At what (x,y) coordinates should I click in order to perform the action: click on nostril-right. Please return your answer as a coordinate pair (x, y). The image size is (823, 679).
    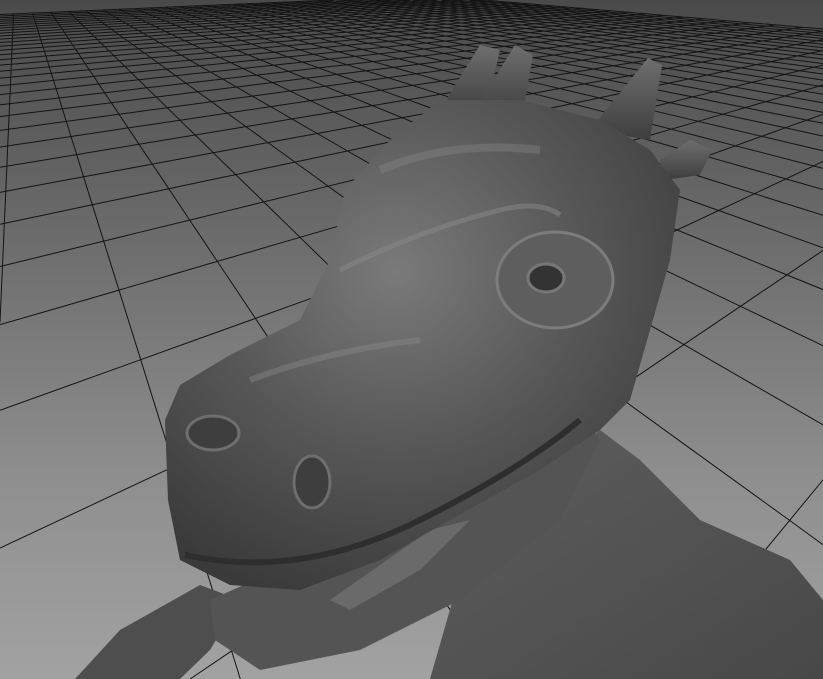
    Looking at the image, I should click on (312, 482).